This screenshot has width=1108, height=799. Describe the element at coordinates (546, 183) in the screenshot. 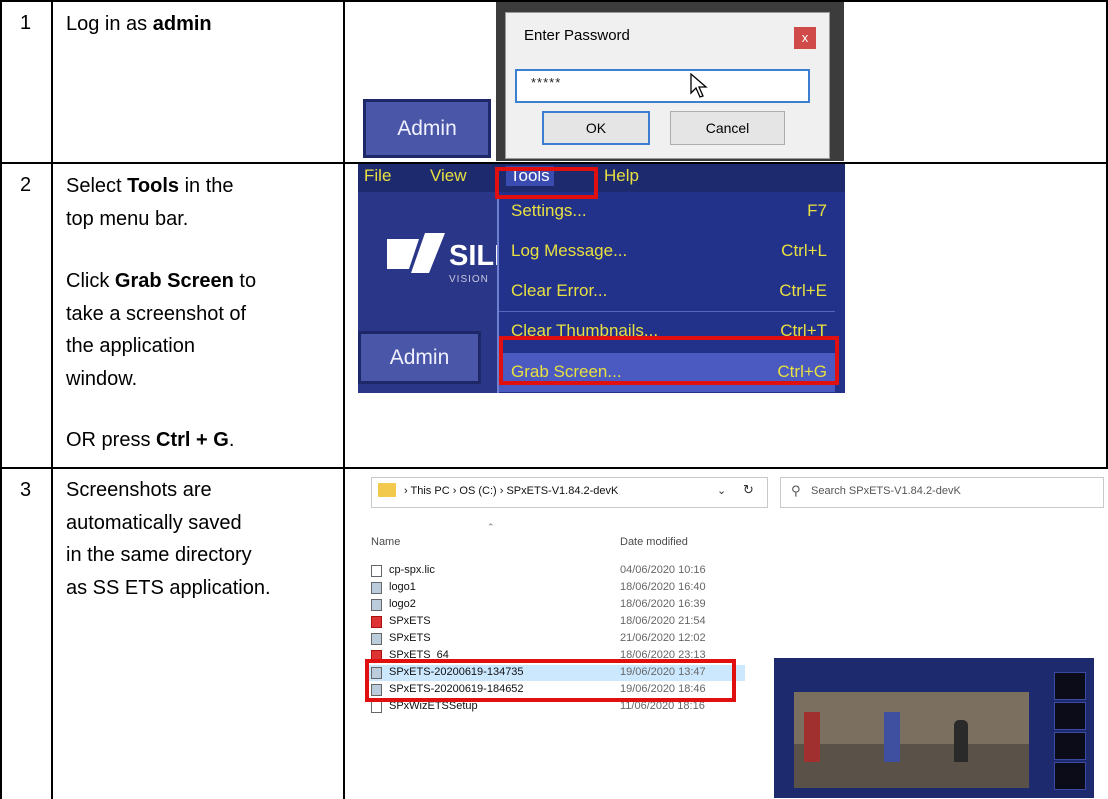

I see `tools-highlight-box` at that location.